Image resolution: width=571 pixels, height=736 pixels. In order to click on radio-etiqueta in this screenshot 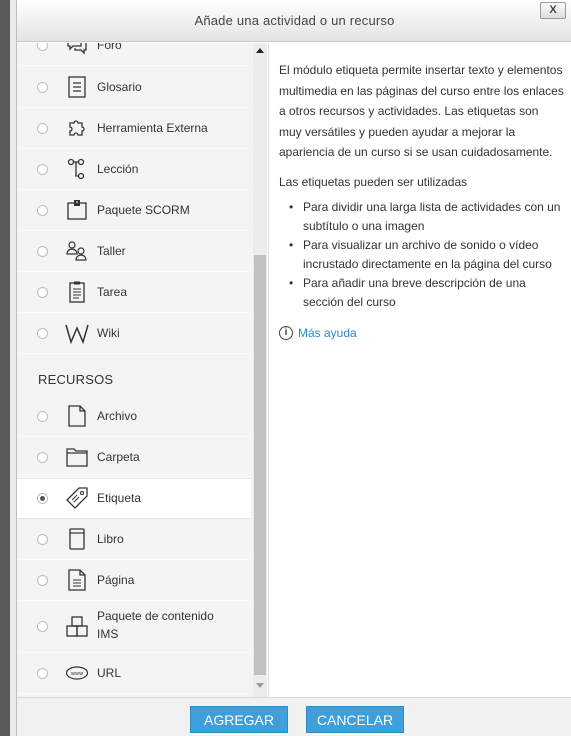, I will do `click(42, 498)`.